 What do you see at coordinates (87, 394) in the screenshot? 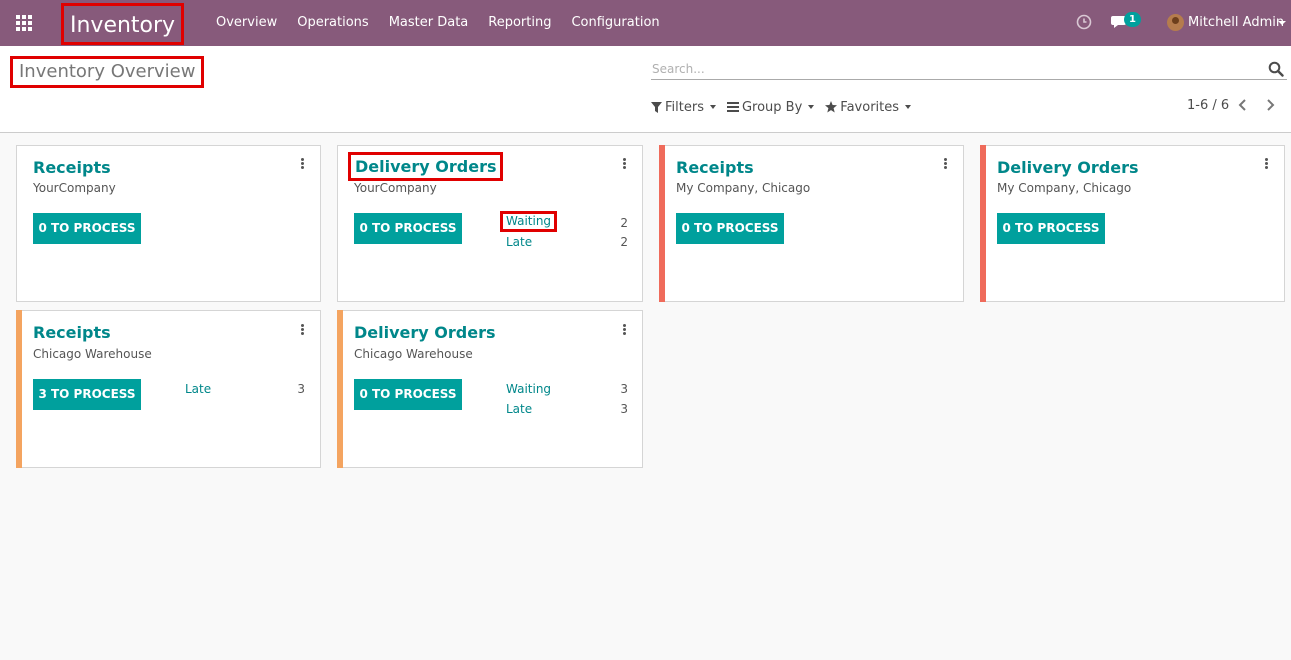
I see `to-process-button: 3 TO PROCESS` at bounding box center [87, 394].